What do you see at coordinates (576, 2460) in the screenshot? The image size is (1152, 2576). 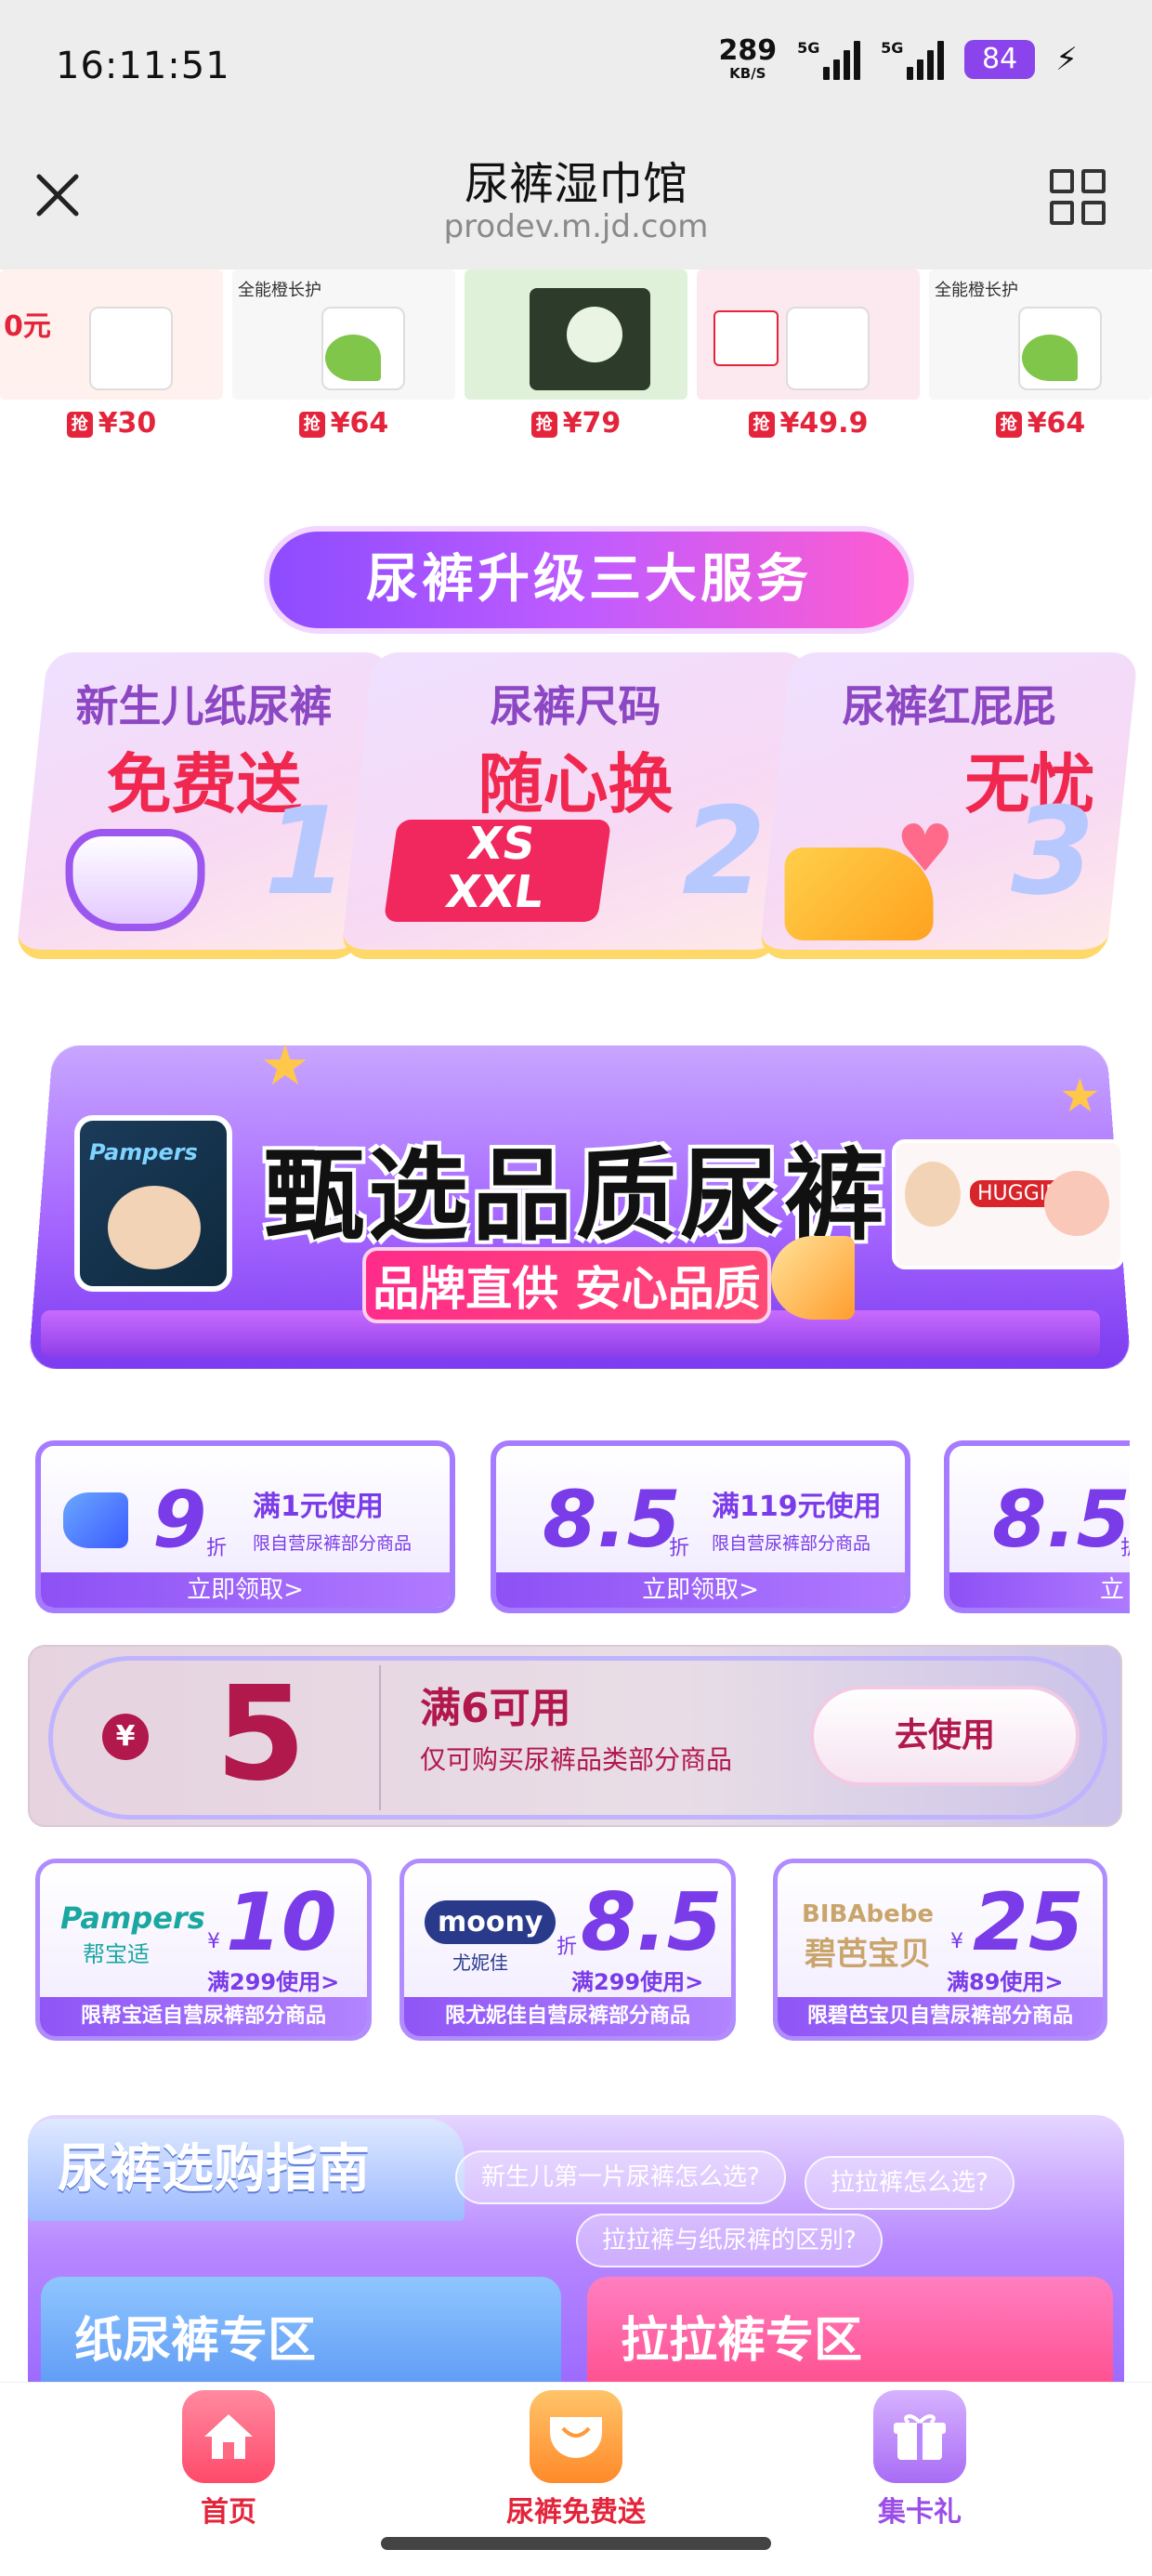 I see `tab-free-diaper: 尿裤免费送` at bounding box center [576, 2460].